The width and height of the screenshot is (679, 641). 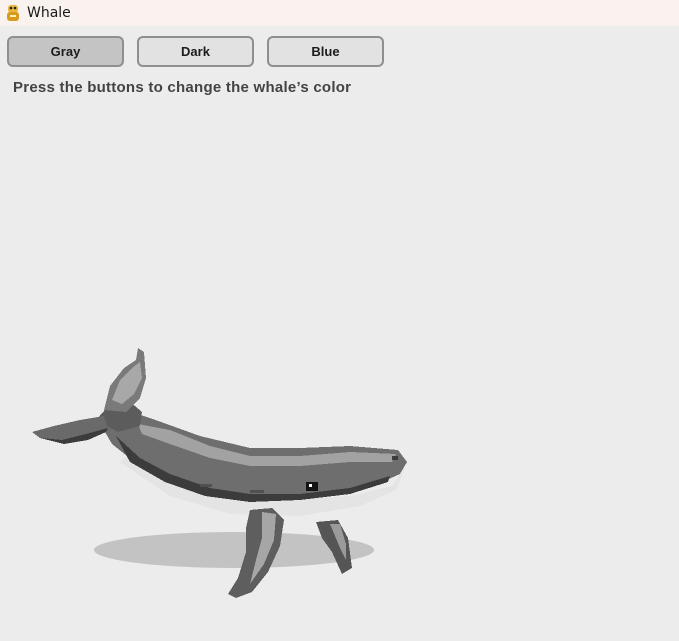 I want to click on whale-eye-glint, so click(x=310, y=485).